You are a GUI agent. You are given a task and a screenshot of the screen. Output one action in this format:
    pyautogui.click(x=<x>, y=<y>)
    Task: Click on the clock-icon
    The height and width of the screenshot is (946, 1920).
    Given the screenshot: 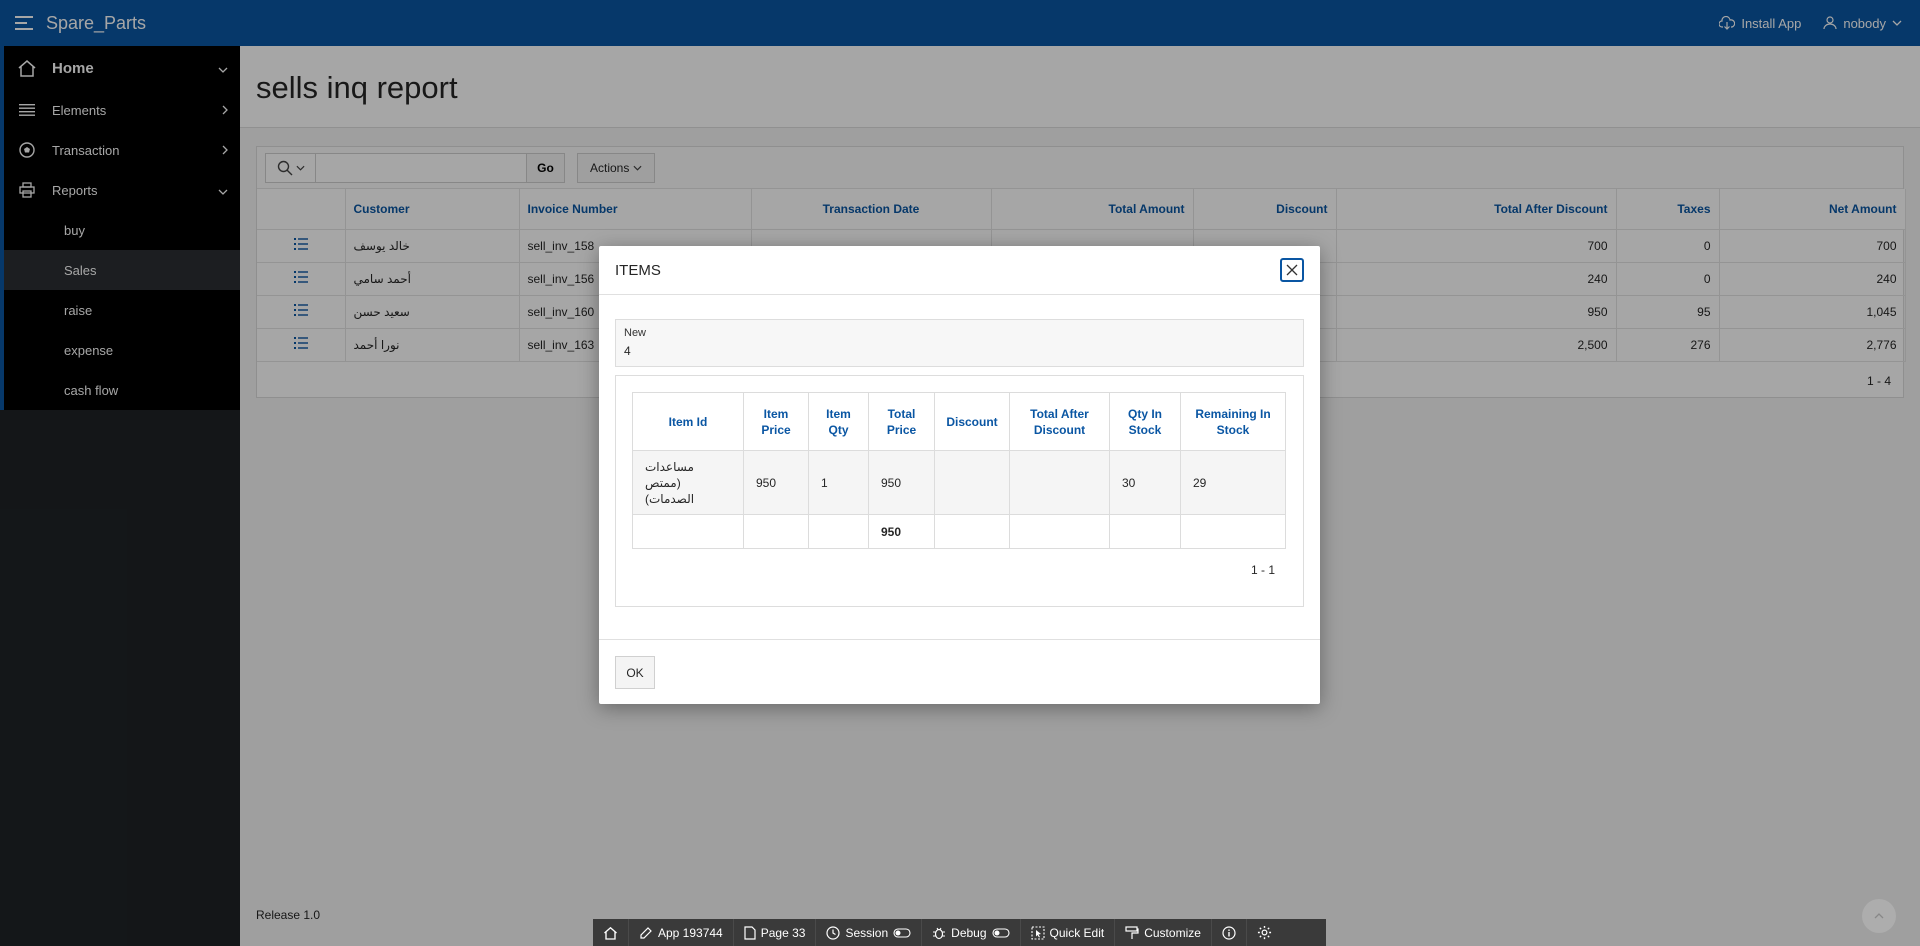 What is the action you would take?
    pyautogui.click(x=833, y=932)
    